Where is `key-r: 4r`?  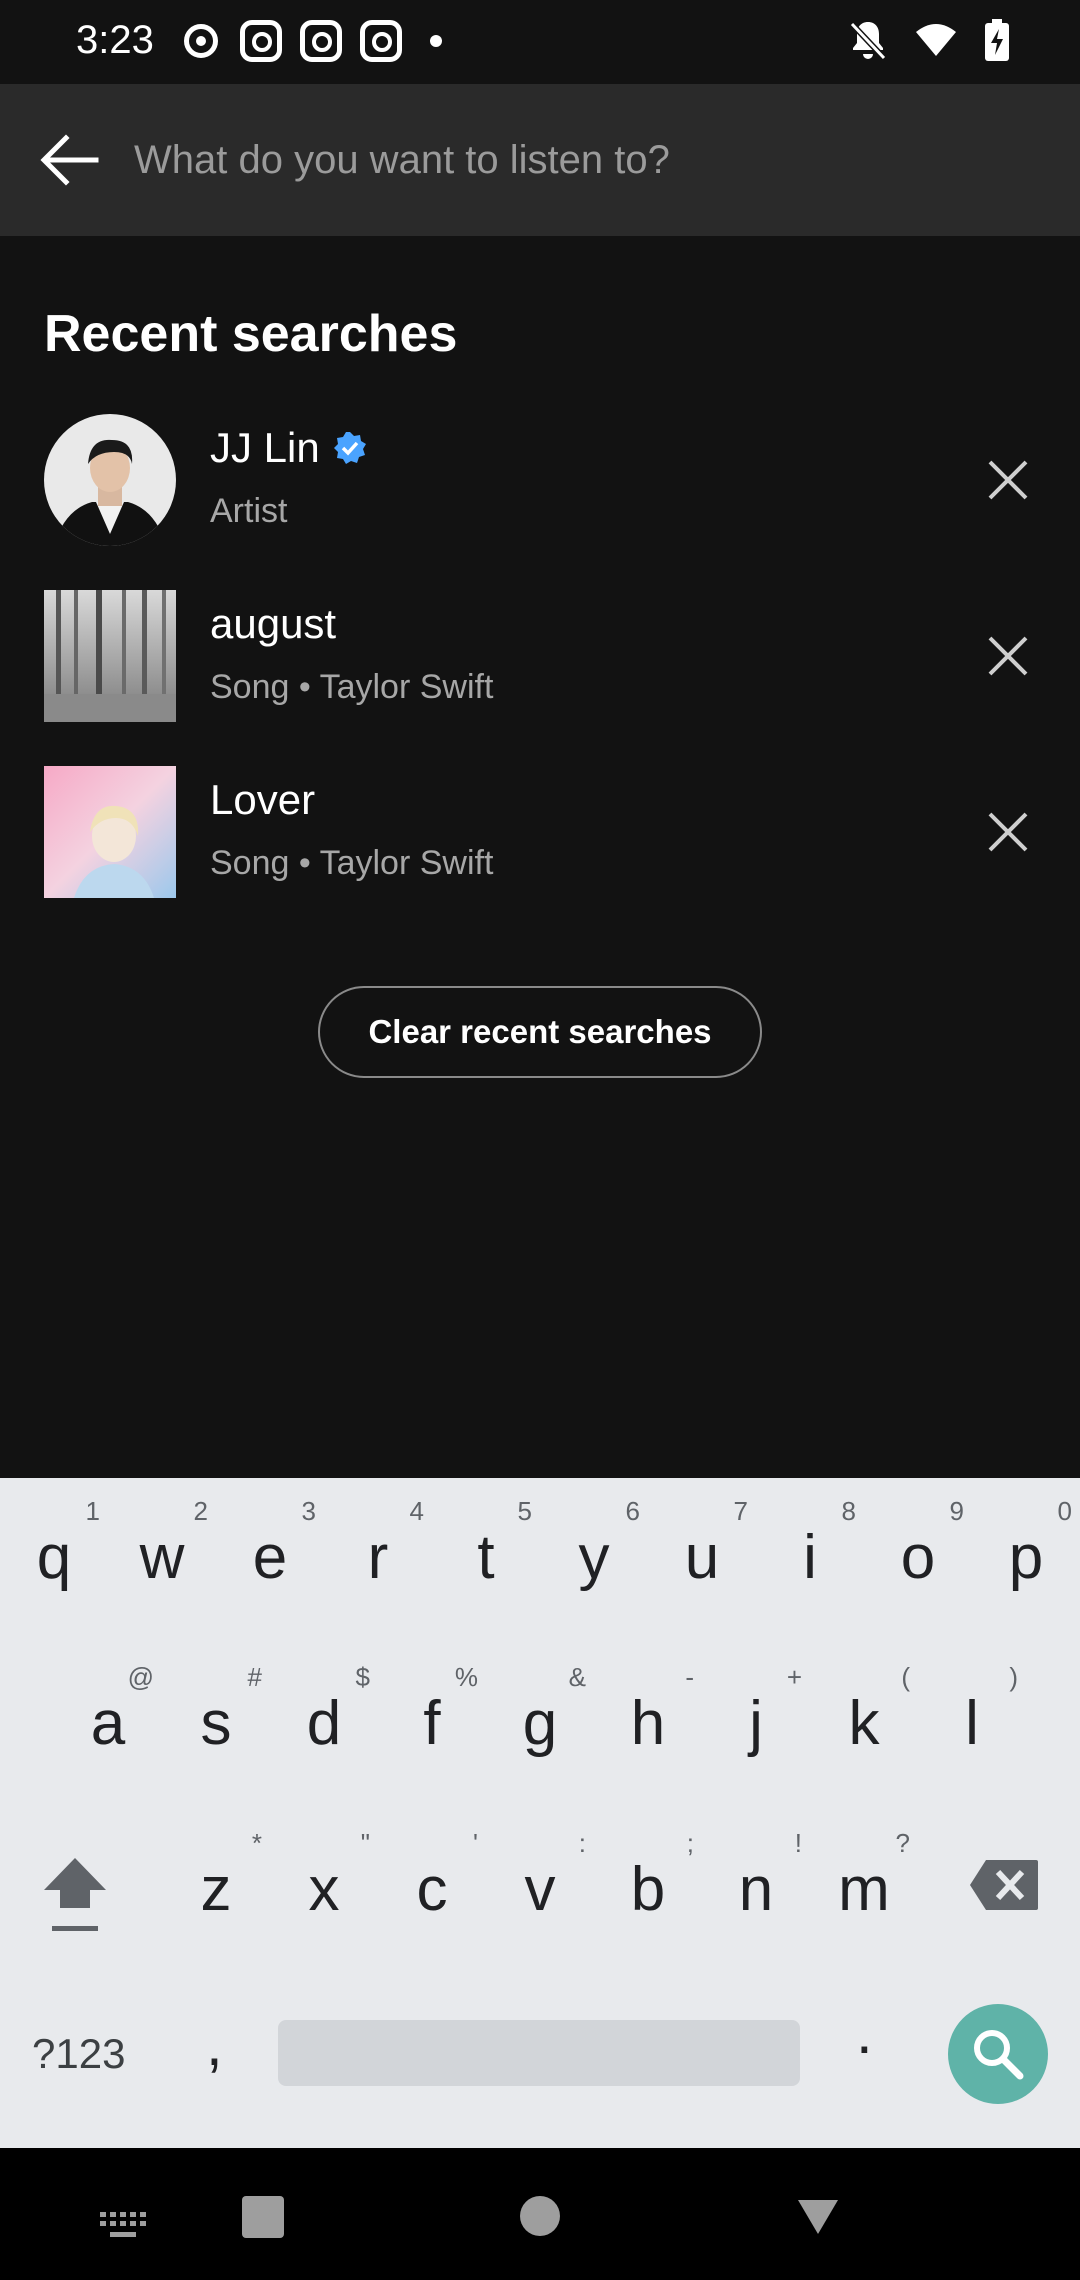
key-r: 4r is located at coordinates (378, 1553).